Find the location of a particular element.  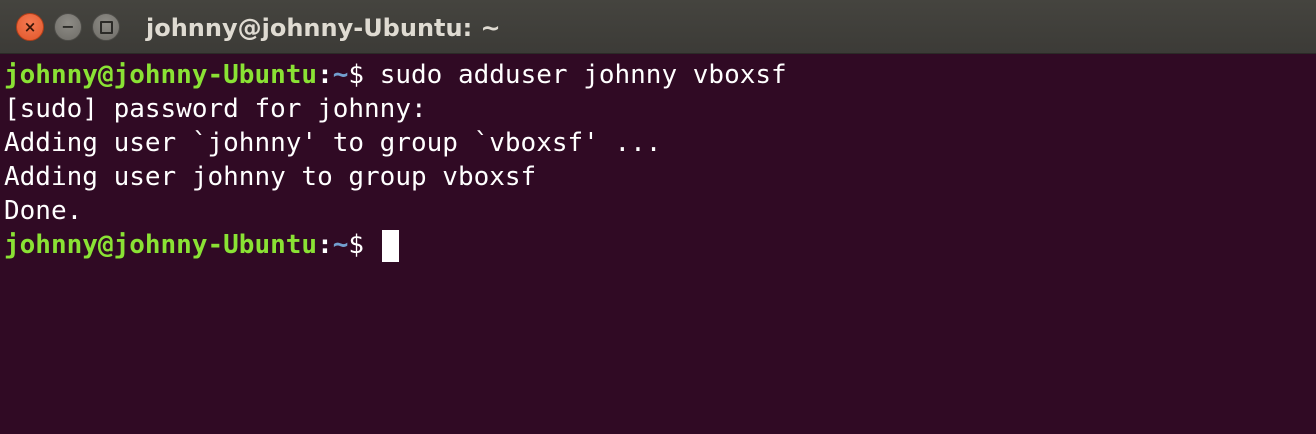

output-line: Done. is located at coordinates (43, 211).